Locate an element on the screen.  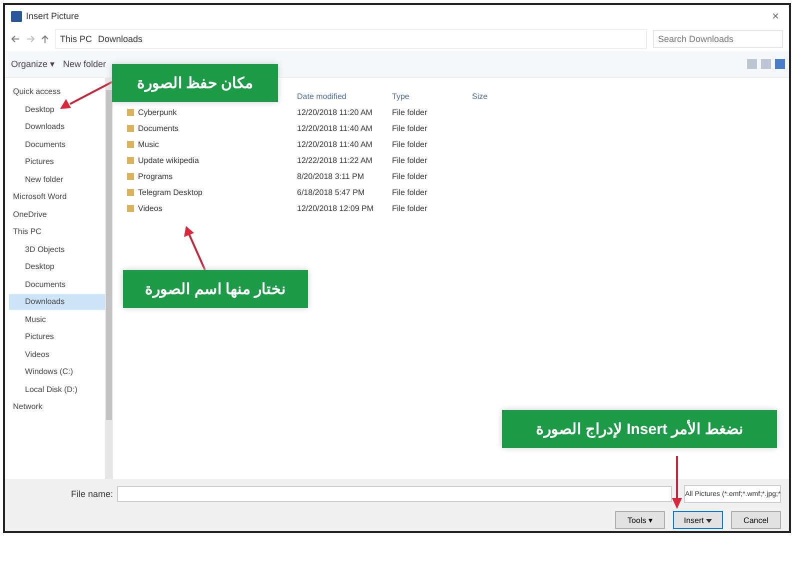
sidebar-item: Local Disk (D:) is located at coordinates (57, 389).